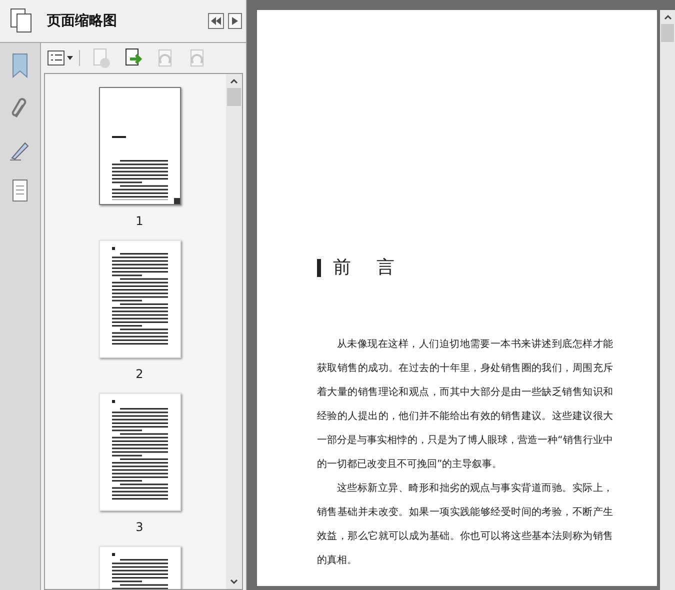  What do you see at coordinates (234, 331) in the screenshot?
I see `scrollbar` at bounding box center [234, 331].